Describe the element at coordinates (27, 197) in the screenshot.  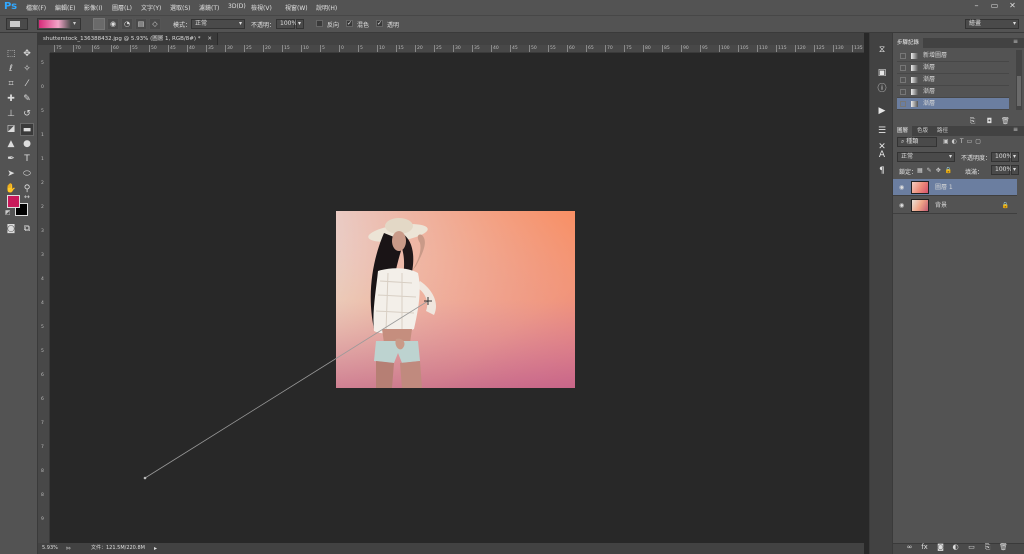
I see `swap-colors-icon: ↔` at that location.